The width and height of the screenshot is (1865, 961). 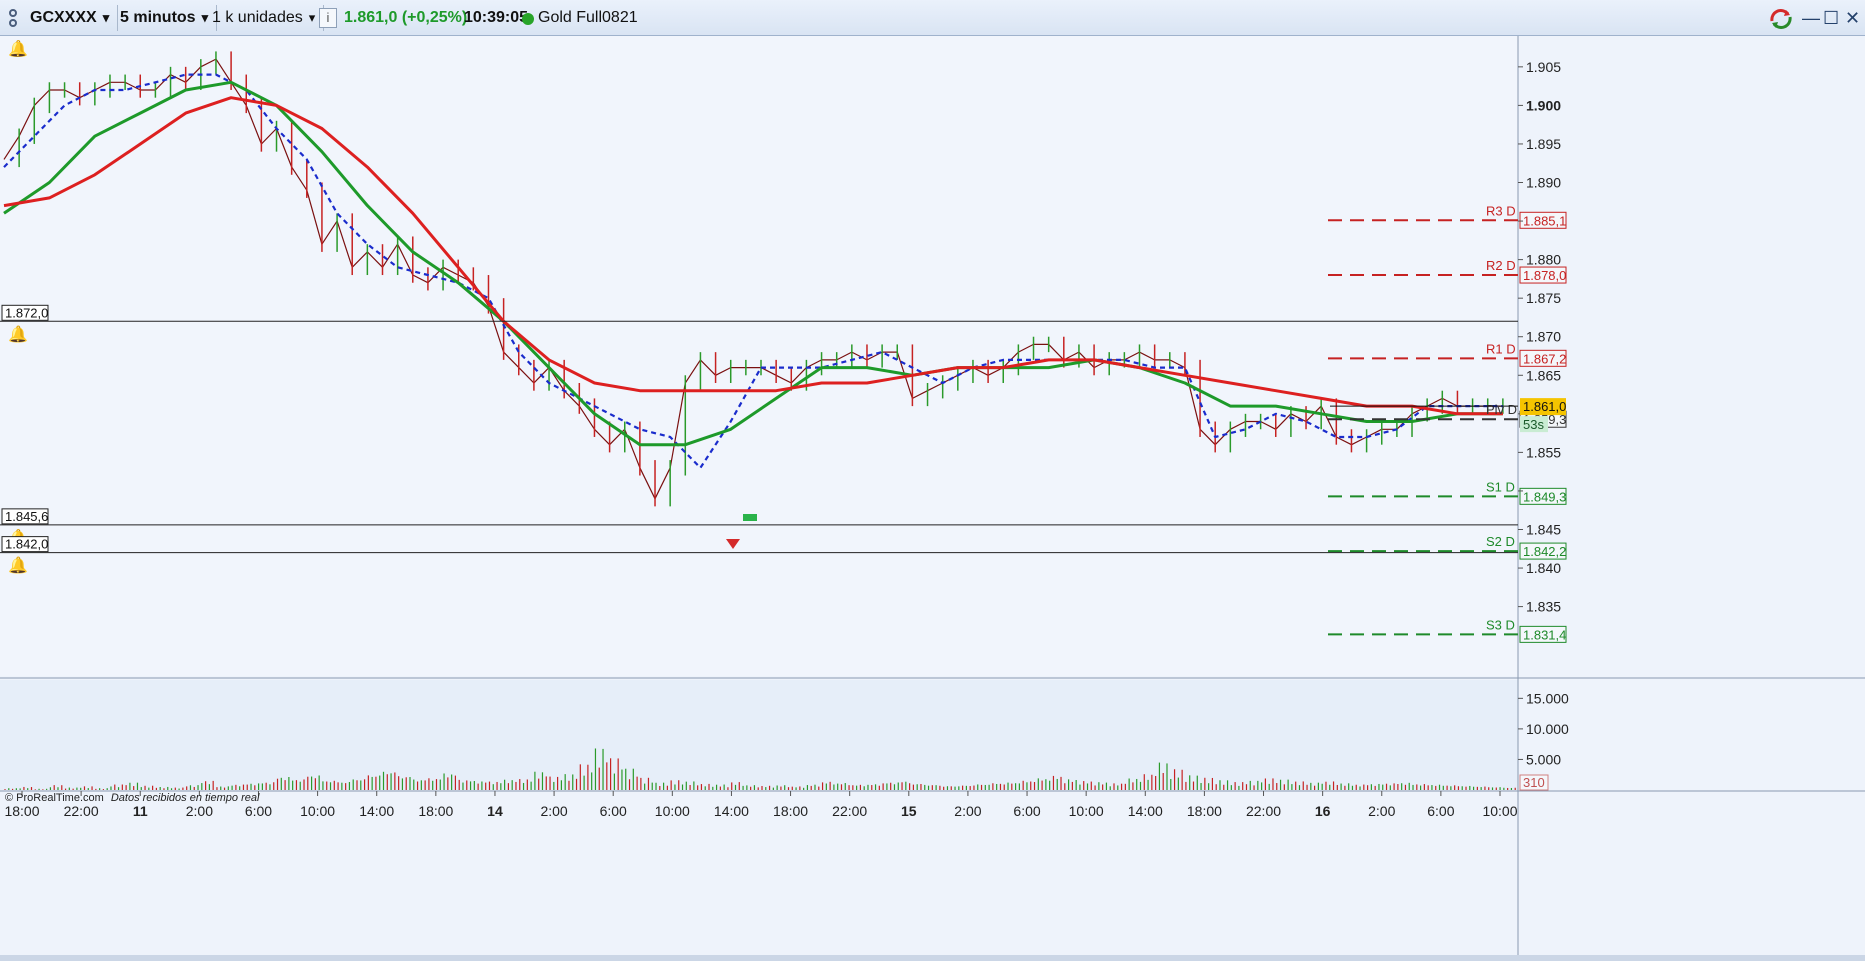 I want to click on x-tick-label: 16, so click(x=1323, y=811).